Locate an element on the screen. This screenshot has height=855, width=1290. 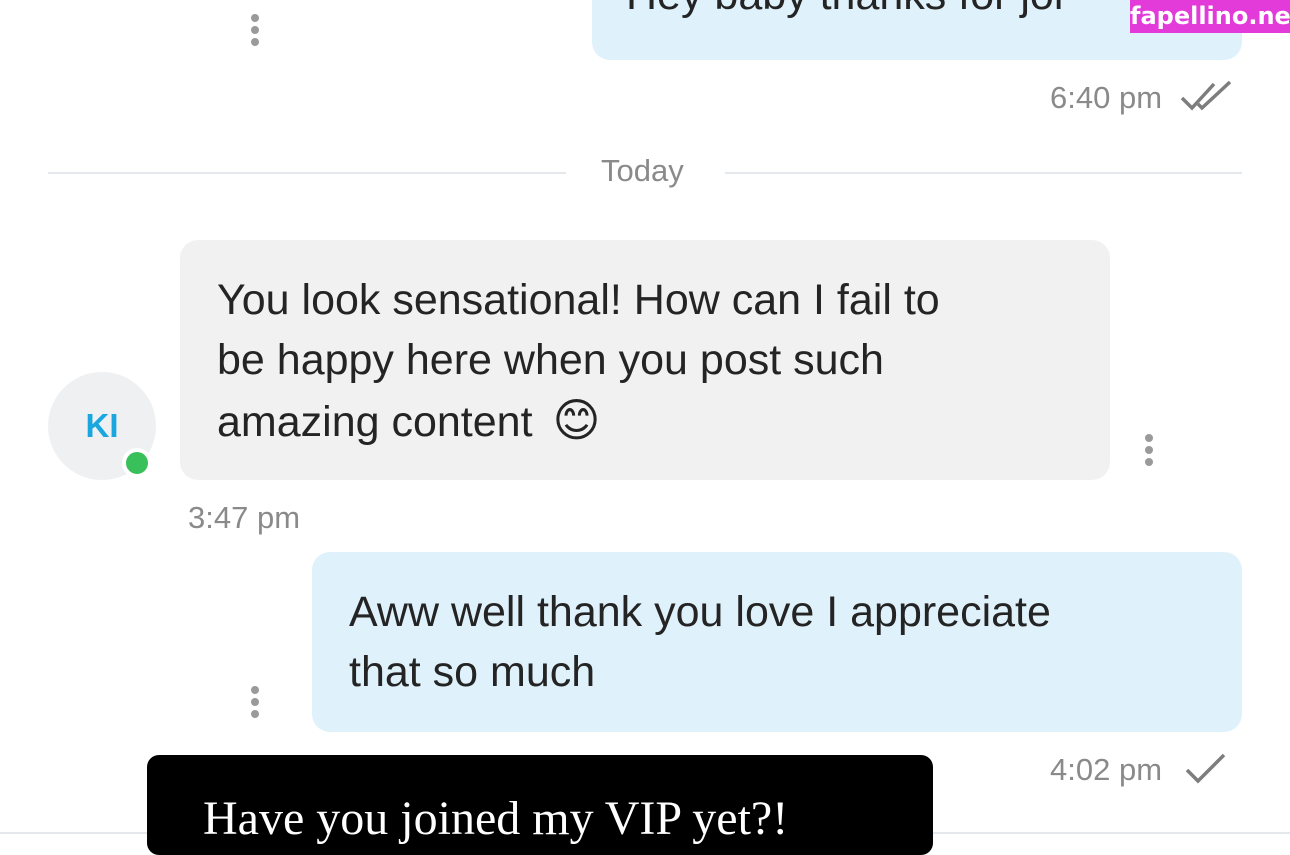
message-time: 3:47 pm is located at coordinates (244, 517).